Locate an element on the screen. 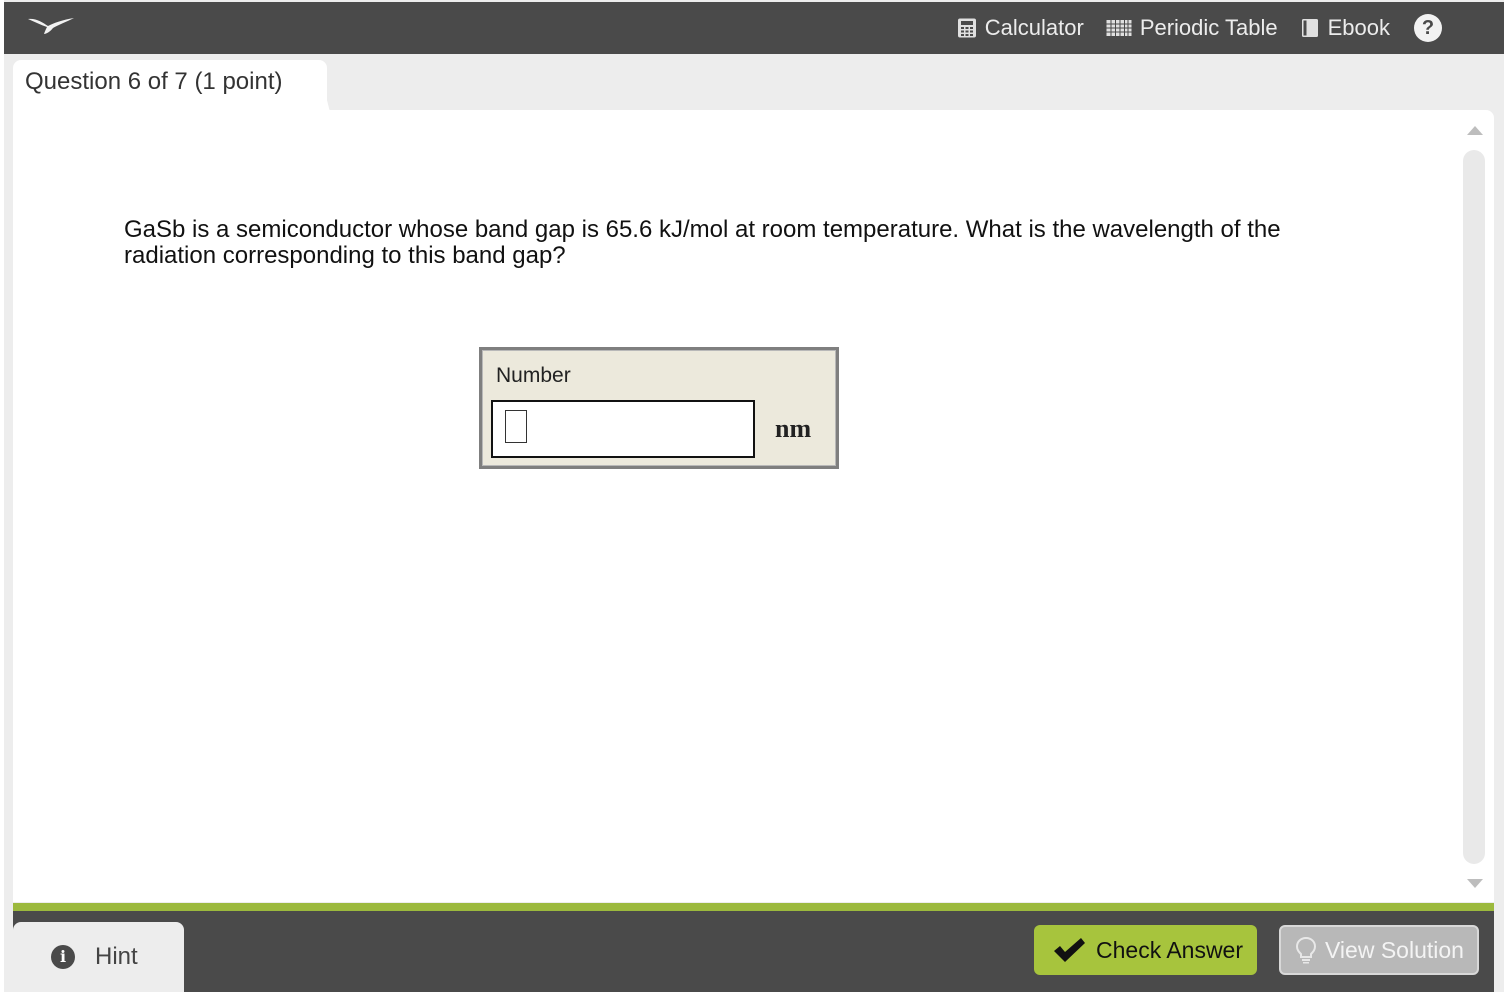  check-answer-button: Check Answer is located at coordinates (1145, 950).